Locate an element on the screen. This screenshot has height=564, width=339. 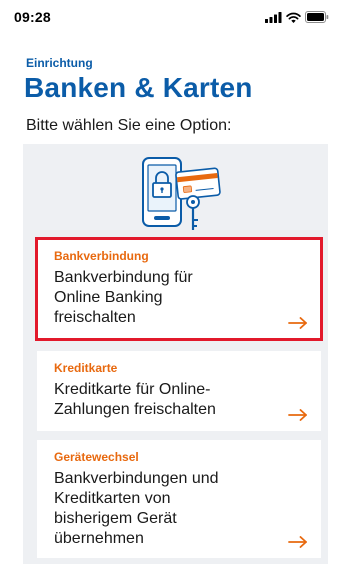
option-description-line: Kreditkarte für Online- is located at coordinates (132, 389).